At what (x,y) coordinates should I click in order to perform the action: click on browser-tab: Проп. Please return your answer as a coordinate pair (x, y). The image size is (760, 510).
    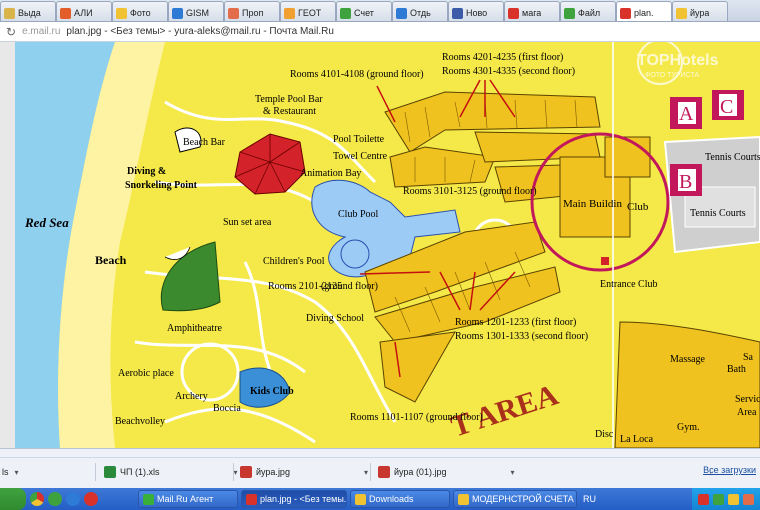
    Looking at the image, I should click on (252, 11).